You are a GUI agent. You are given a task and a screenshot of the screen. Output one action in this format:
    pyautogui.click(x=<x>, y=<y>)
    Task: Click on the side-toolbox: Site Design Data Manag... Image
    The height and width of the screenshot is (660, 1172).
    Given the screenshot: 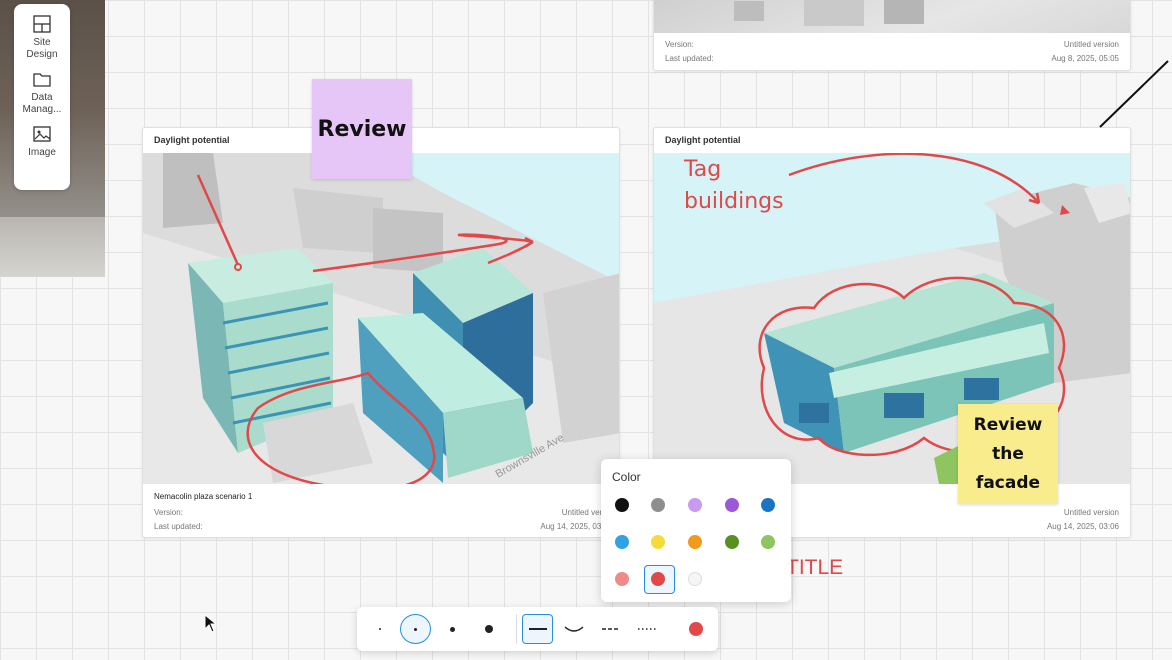 What is the action you would take?
    pyautogui.click(x=42, y=97)
    